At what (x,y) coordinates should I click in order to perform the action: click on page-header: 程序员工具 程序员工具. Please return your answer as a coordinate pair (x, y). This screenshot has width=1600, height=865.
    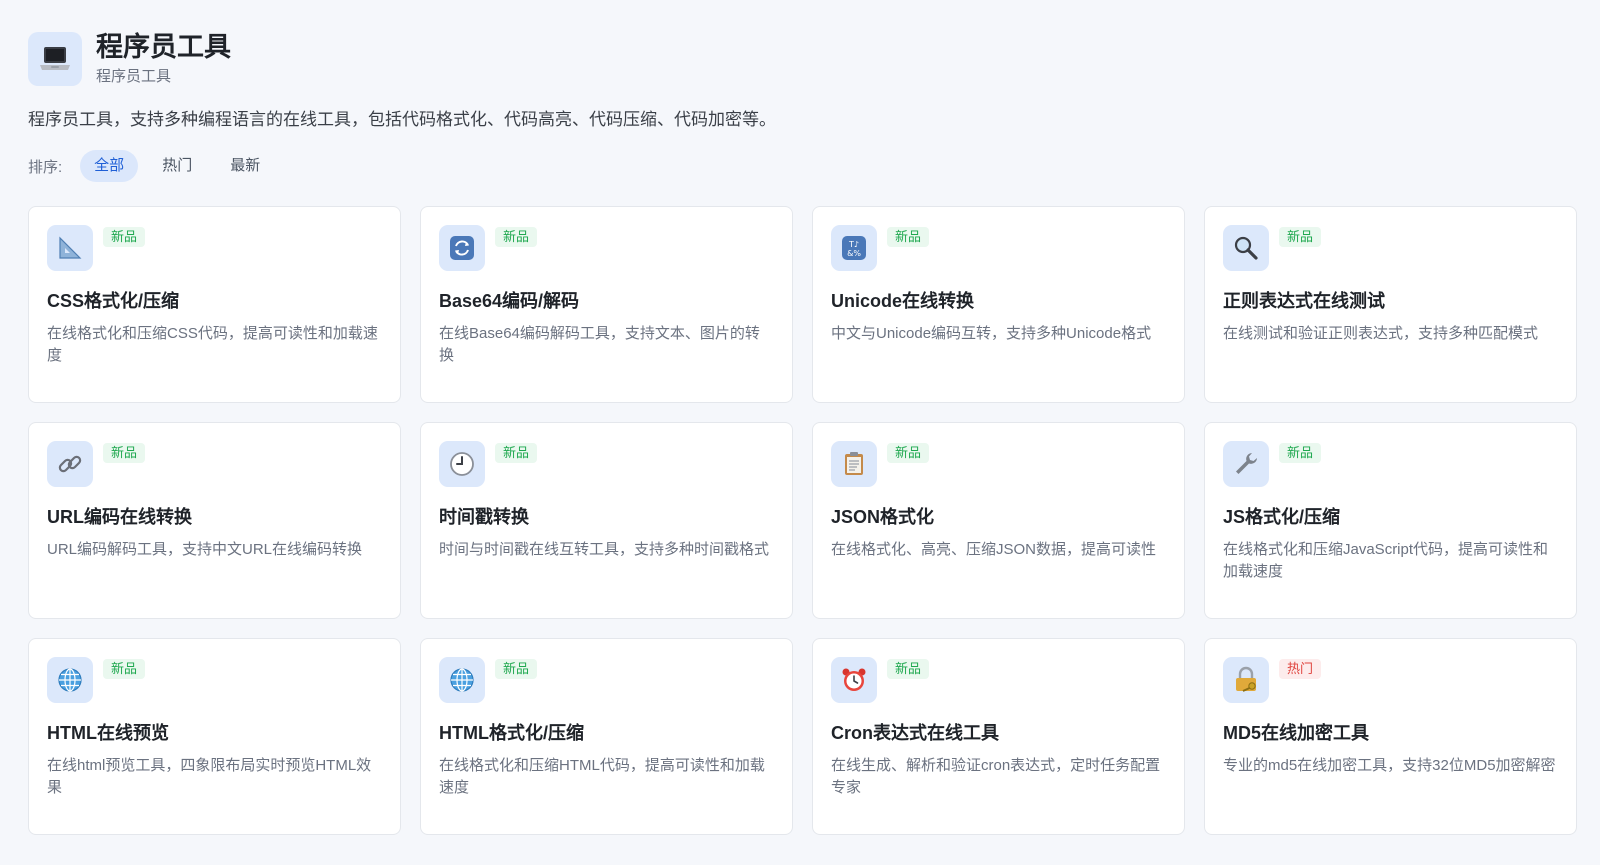
    Looking at the image, I should click on (801, 59).